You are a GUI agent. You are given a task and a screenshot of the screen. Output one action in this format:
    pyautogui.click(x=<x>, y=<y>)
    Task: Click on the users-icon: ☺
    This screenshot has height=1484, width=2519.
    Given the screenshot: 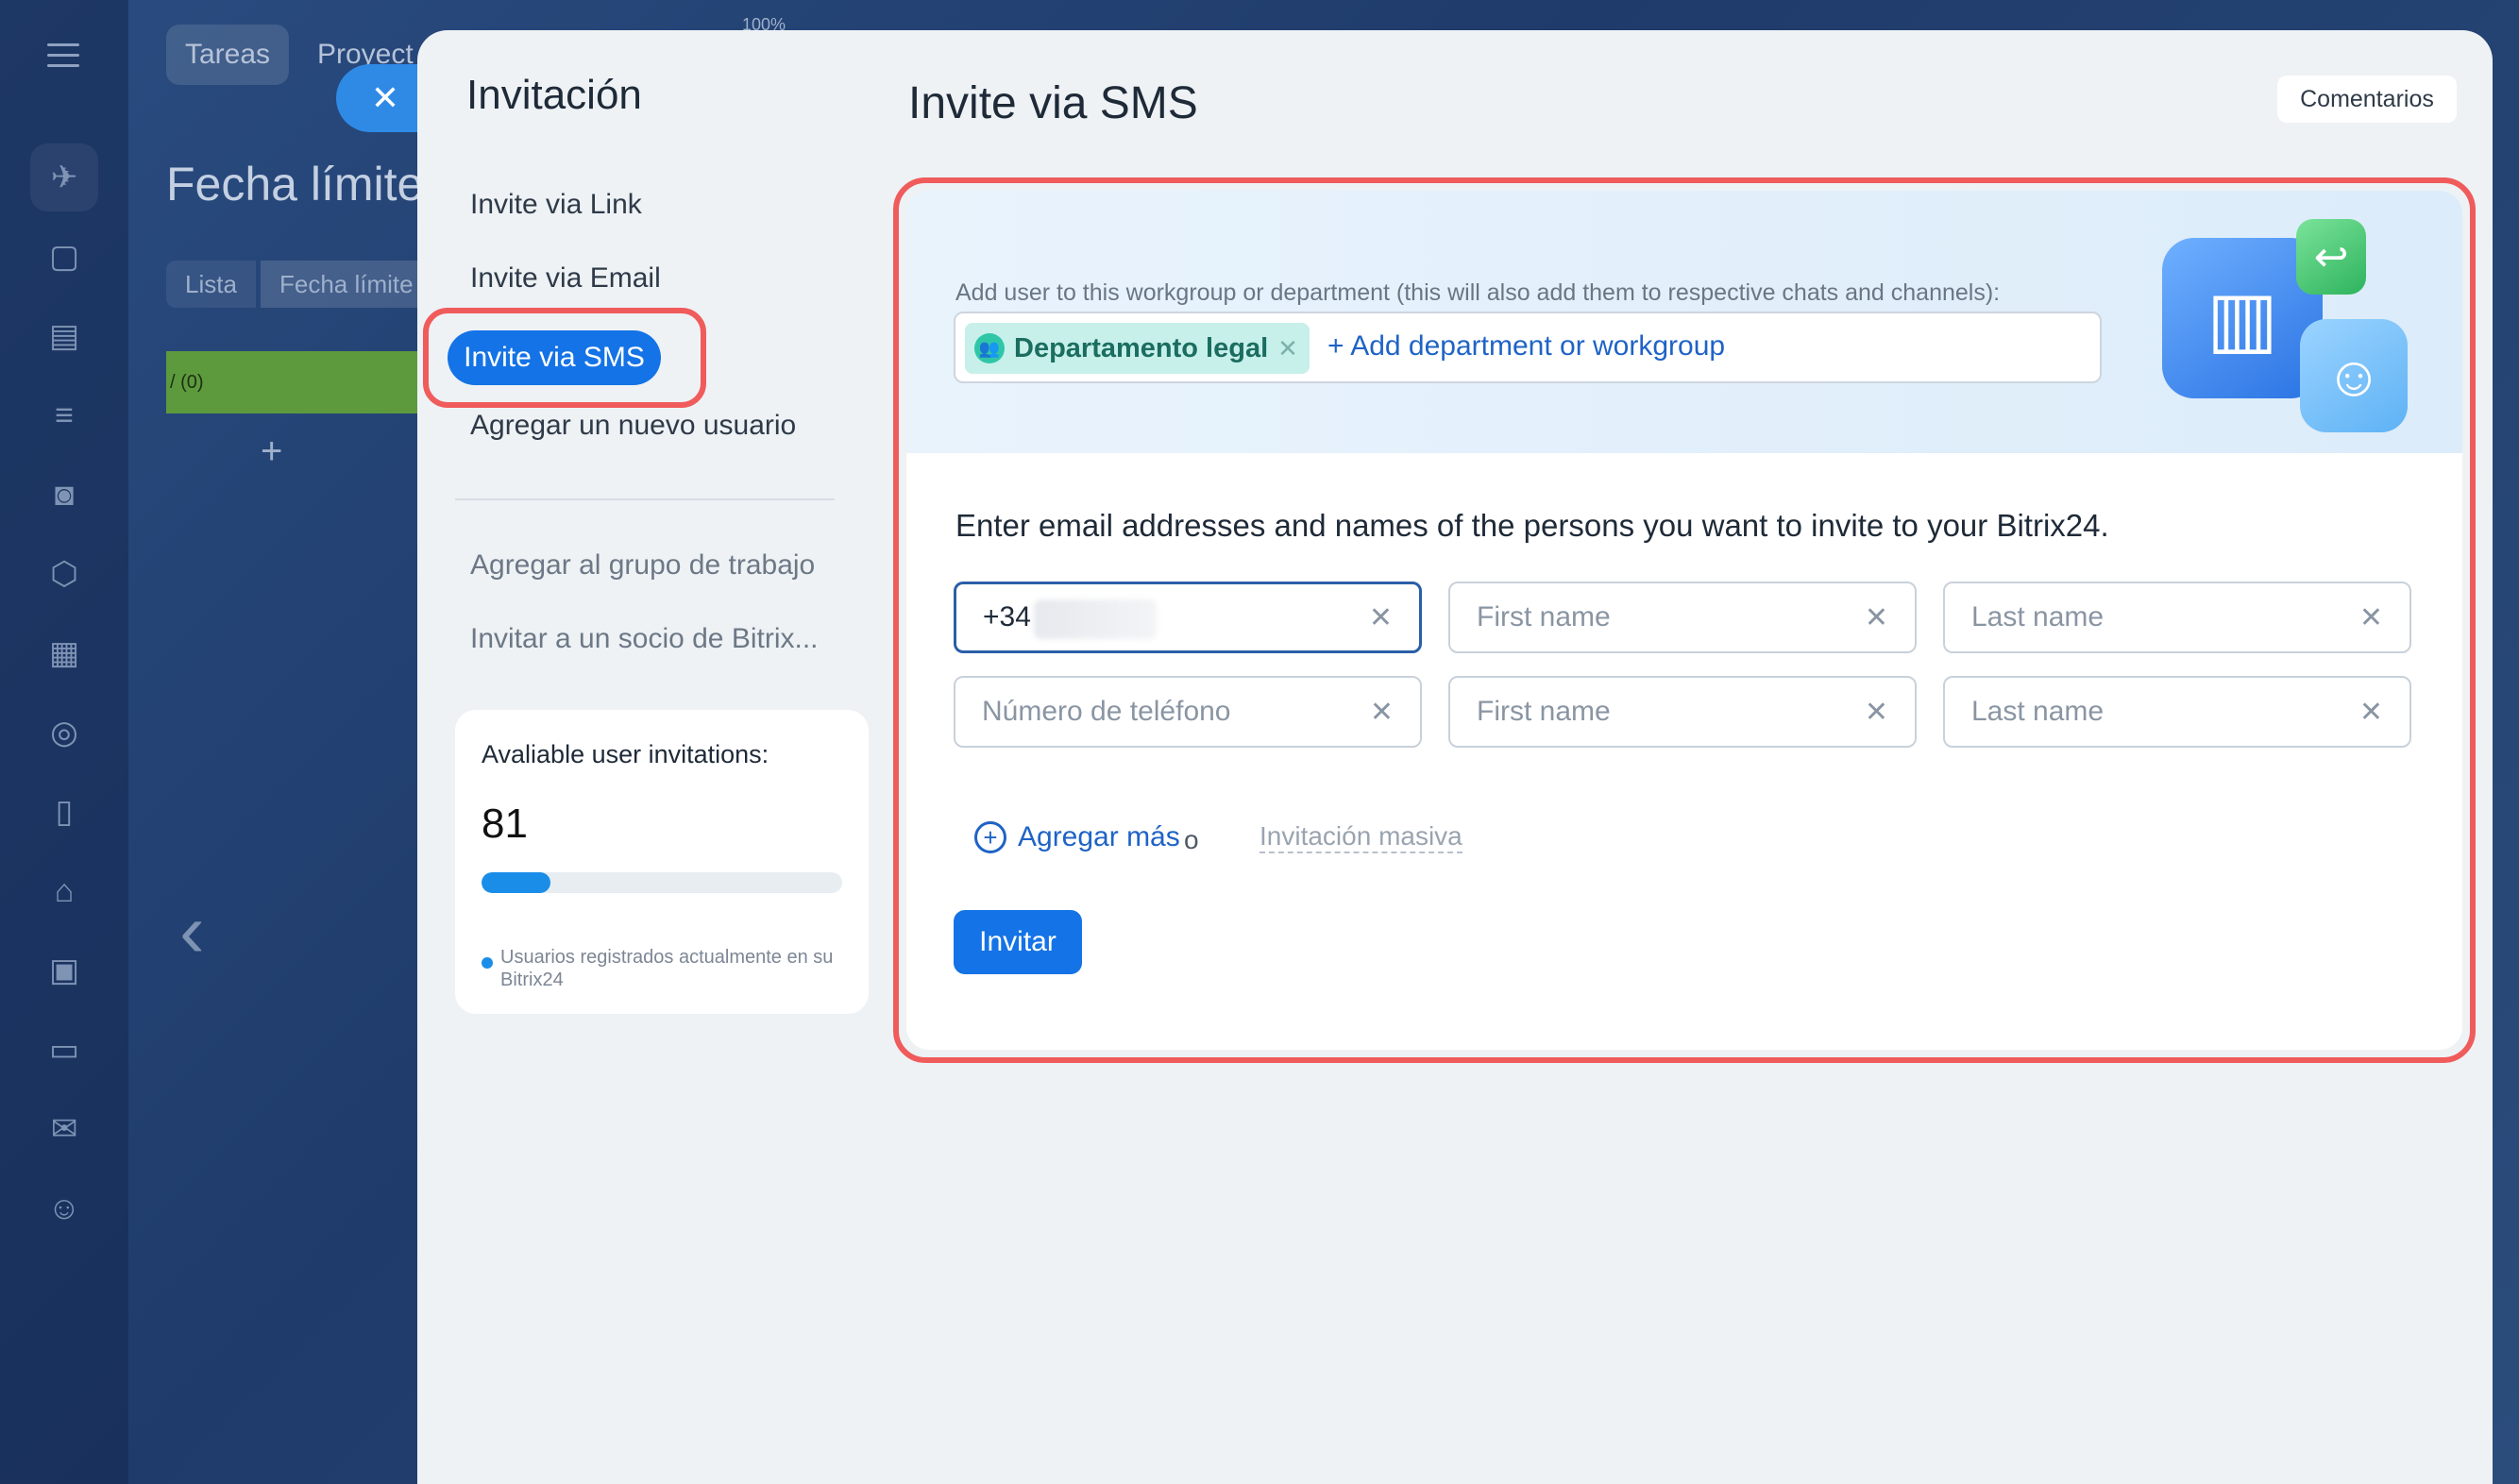 What is the action you would take?
    pyautogui.click(x=64, y=1208)
    